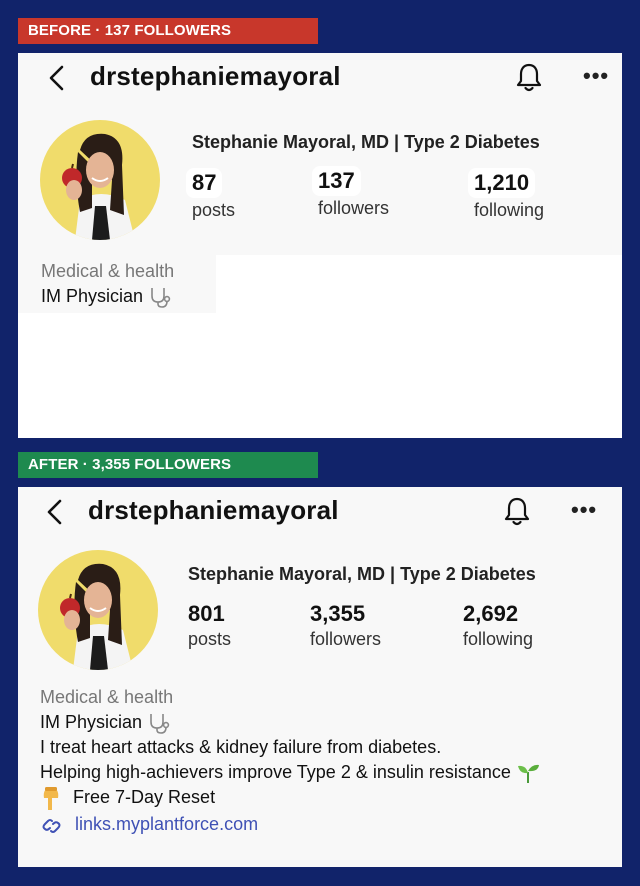 Image resolution: width=640 pixels, height=886 pixels. I want to click on following-stat: 2,692 following, so click(498, 625).